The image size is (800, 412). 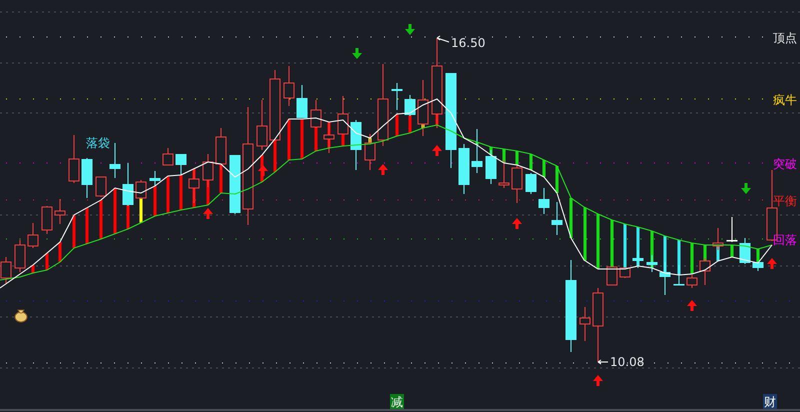 What do you see at coordinates (443, 39) in the screenshot?
I see `pointer-line` at bounding box center [443, 39].